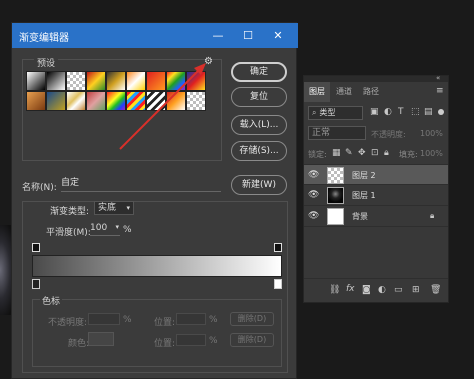  I want to click on name-field: 自定, so click(141, 184).